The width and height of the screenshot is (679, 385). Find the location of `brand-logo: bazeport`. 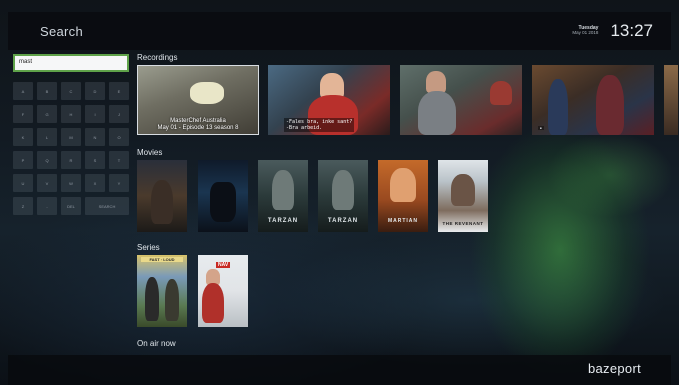

brand-logo: bazeport is located at coordinates (614, 368).